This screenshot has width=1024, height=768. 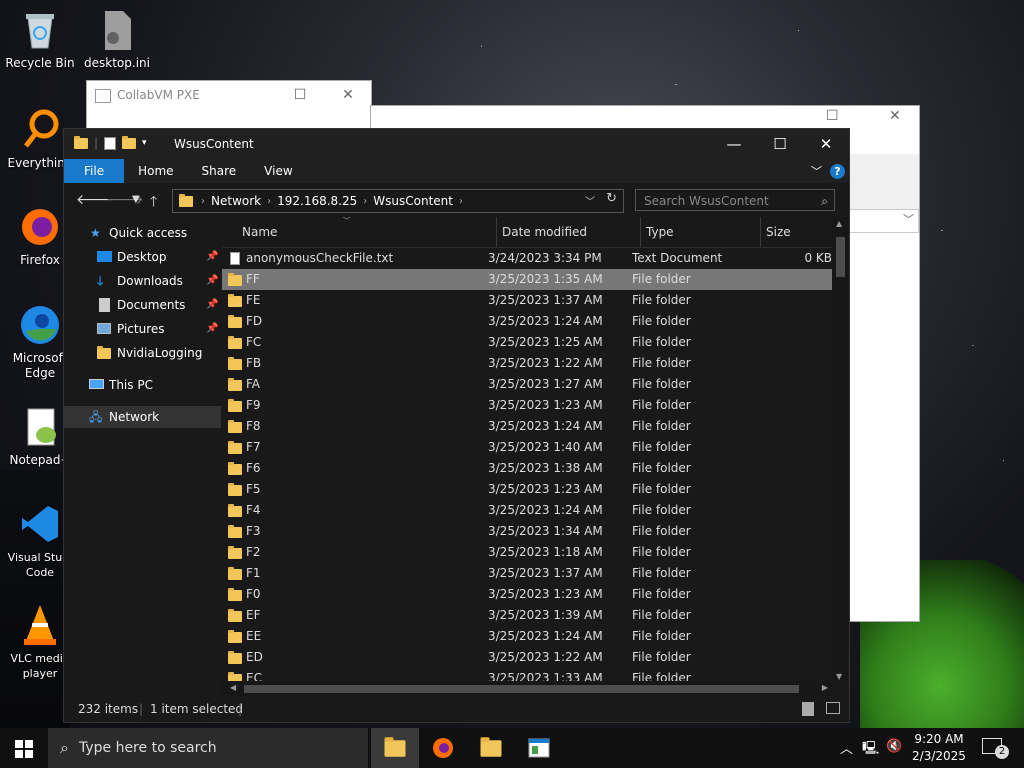 What do you see at coordinates (527, 552) in the screenshot?
I see `file-row: F2 3/25/2023 1:18 AM File folder` at bounding box center [527, 552].